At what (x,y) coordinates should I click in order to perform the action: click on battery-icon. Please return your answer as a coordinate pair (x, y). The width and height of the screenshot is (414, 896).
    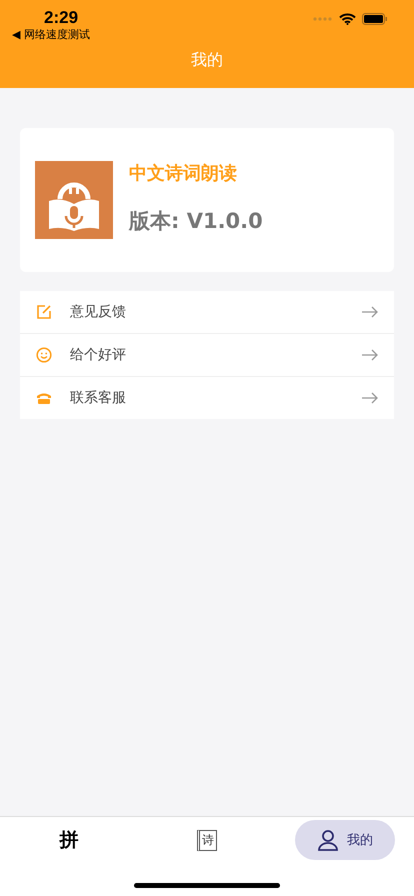
    Looking at the image, I should click on (375, 19).